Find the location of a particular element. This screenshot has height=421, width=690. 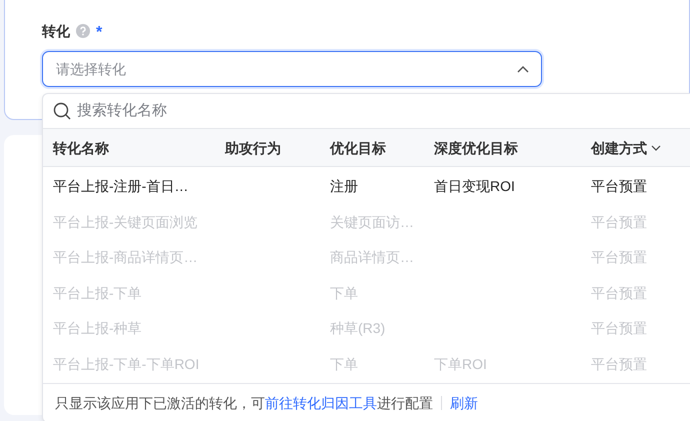

required-mark: * is located at coordinates (99, 33).